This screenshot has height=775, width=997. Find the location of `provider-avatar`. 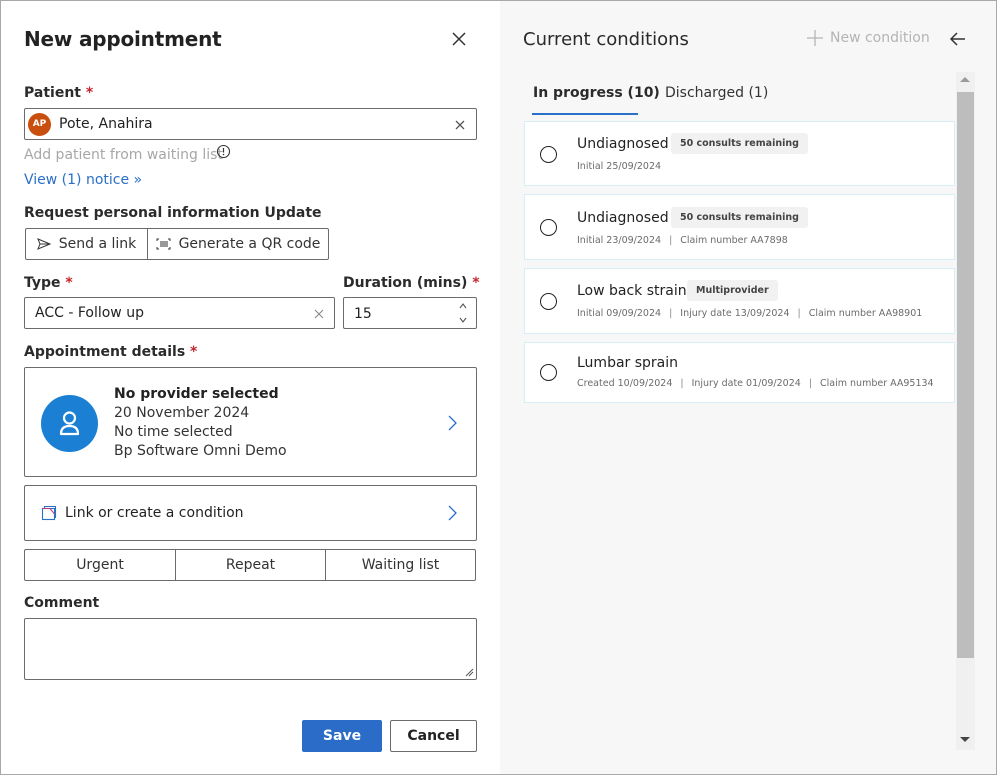

provider-avatar is located at coordinates (69, 423).